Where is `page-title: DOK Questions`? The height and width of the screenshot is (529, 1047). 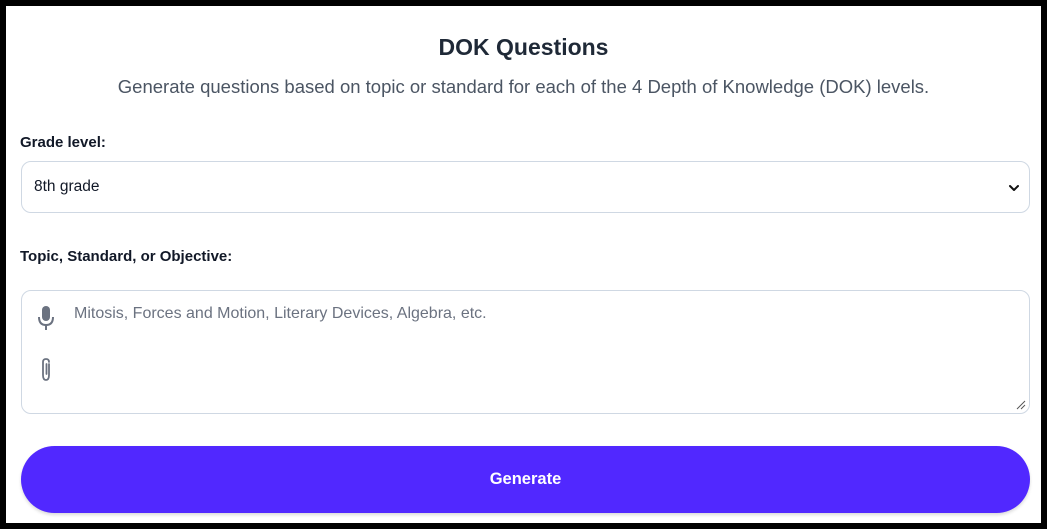 page-title: DOK Questions is located at coordinates (523, 47).